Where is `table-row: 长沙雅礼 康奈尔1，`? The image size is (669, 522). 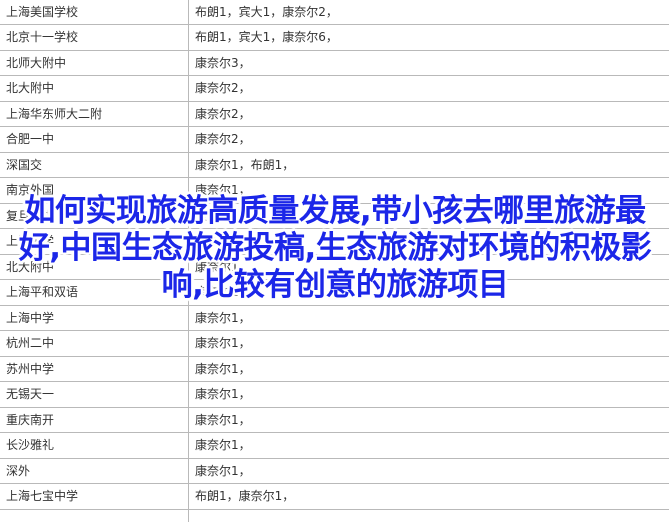 table-row: 长沙雅礼 康奈尔1， is located at coordinates (334, 445).